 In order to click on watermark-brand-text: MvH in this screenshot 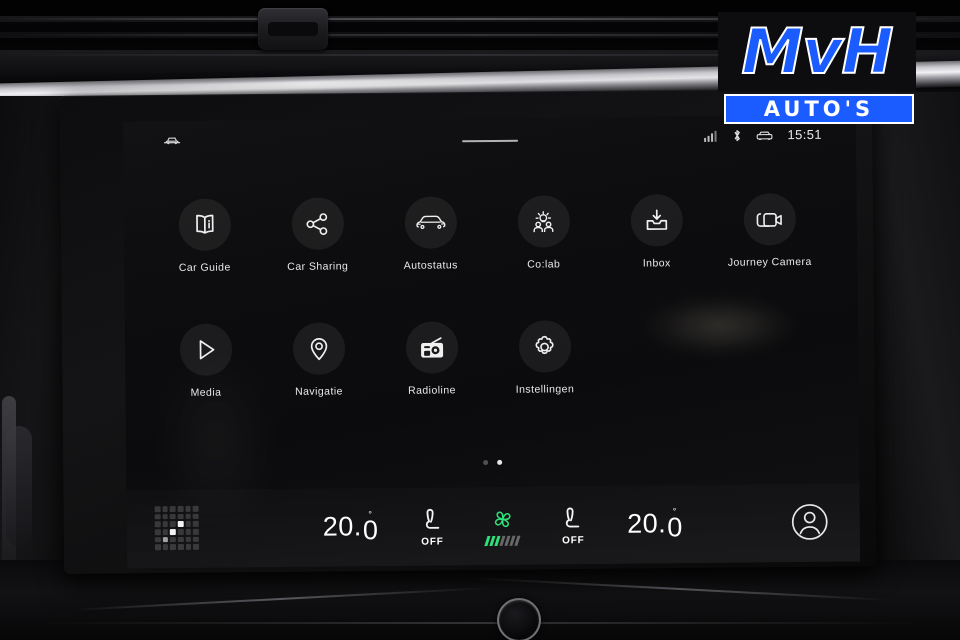, I will do `click(817, 51)`.